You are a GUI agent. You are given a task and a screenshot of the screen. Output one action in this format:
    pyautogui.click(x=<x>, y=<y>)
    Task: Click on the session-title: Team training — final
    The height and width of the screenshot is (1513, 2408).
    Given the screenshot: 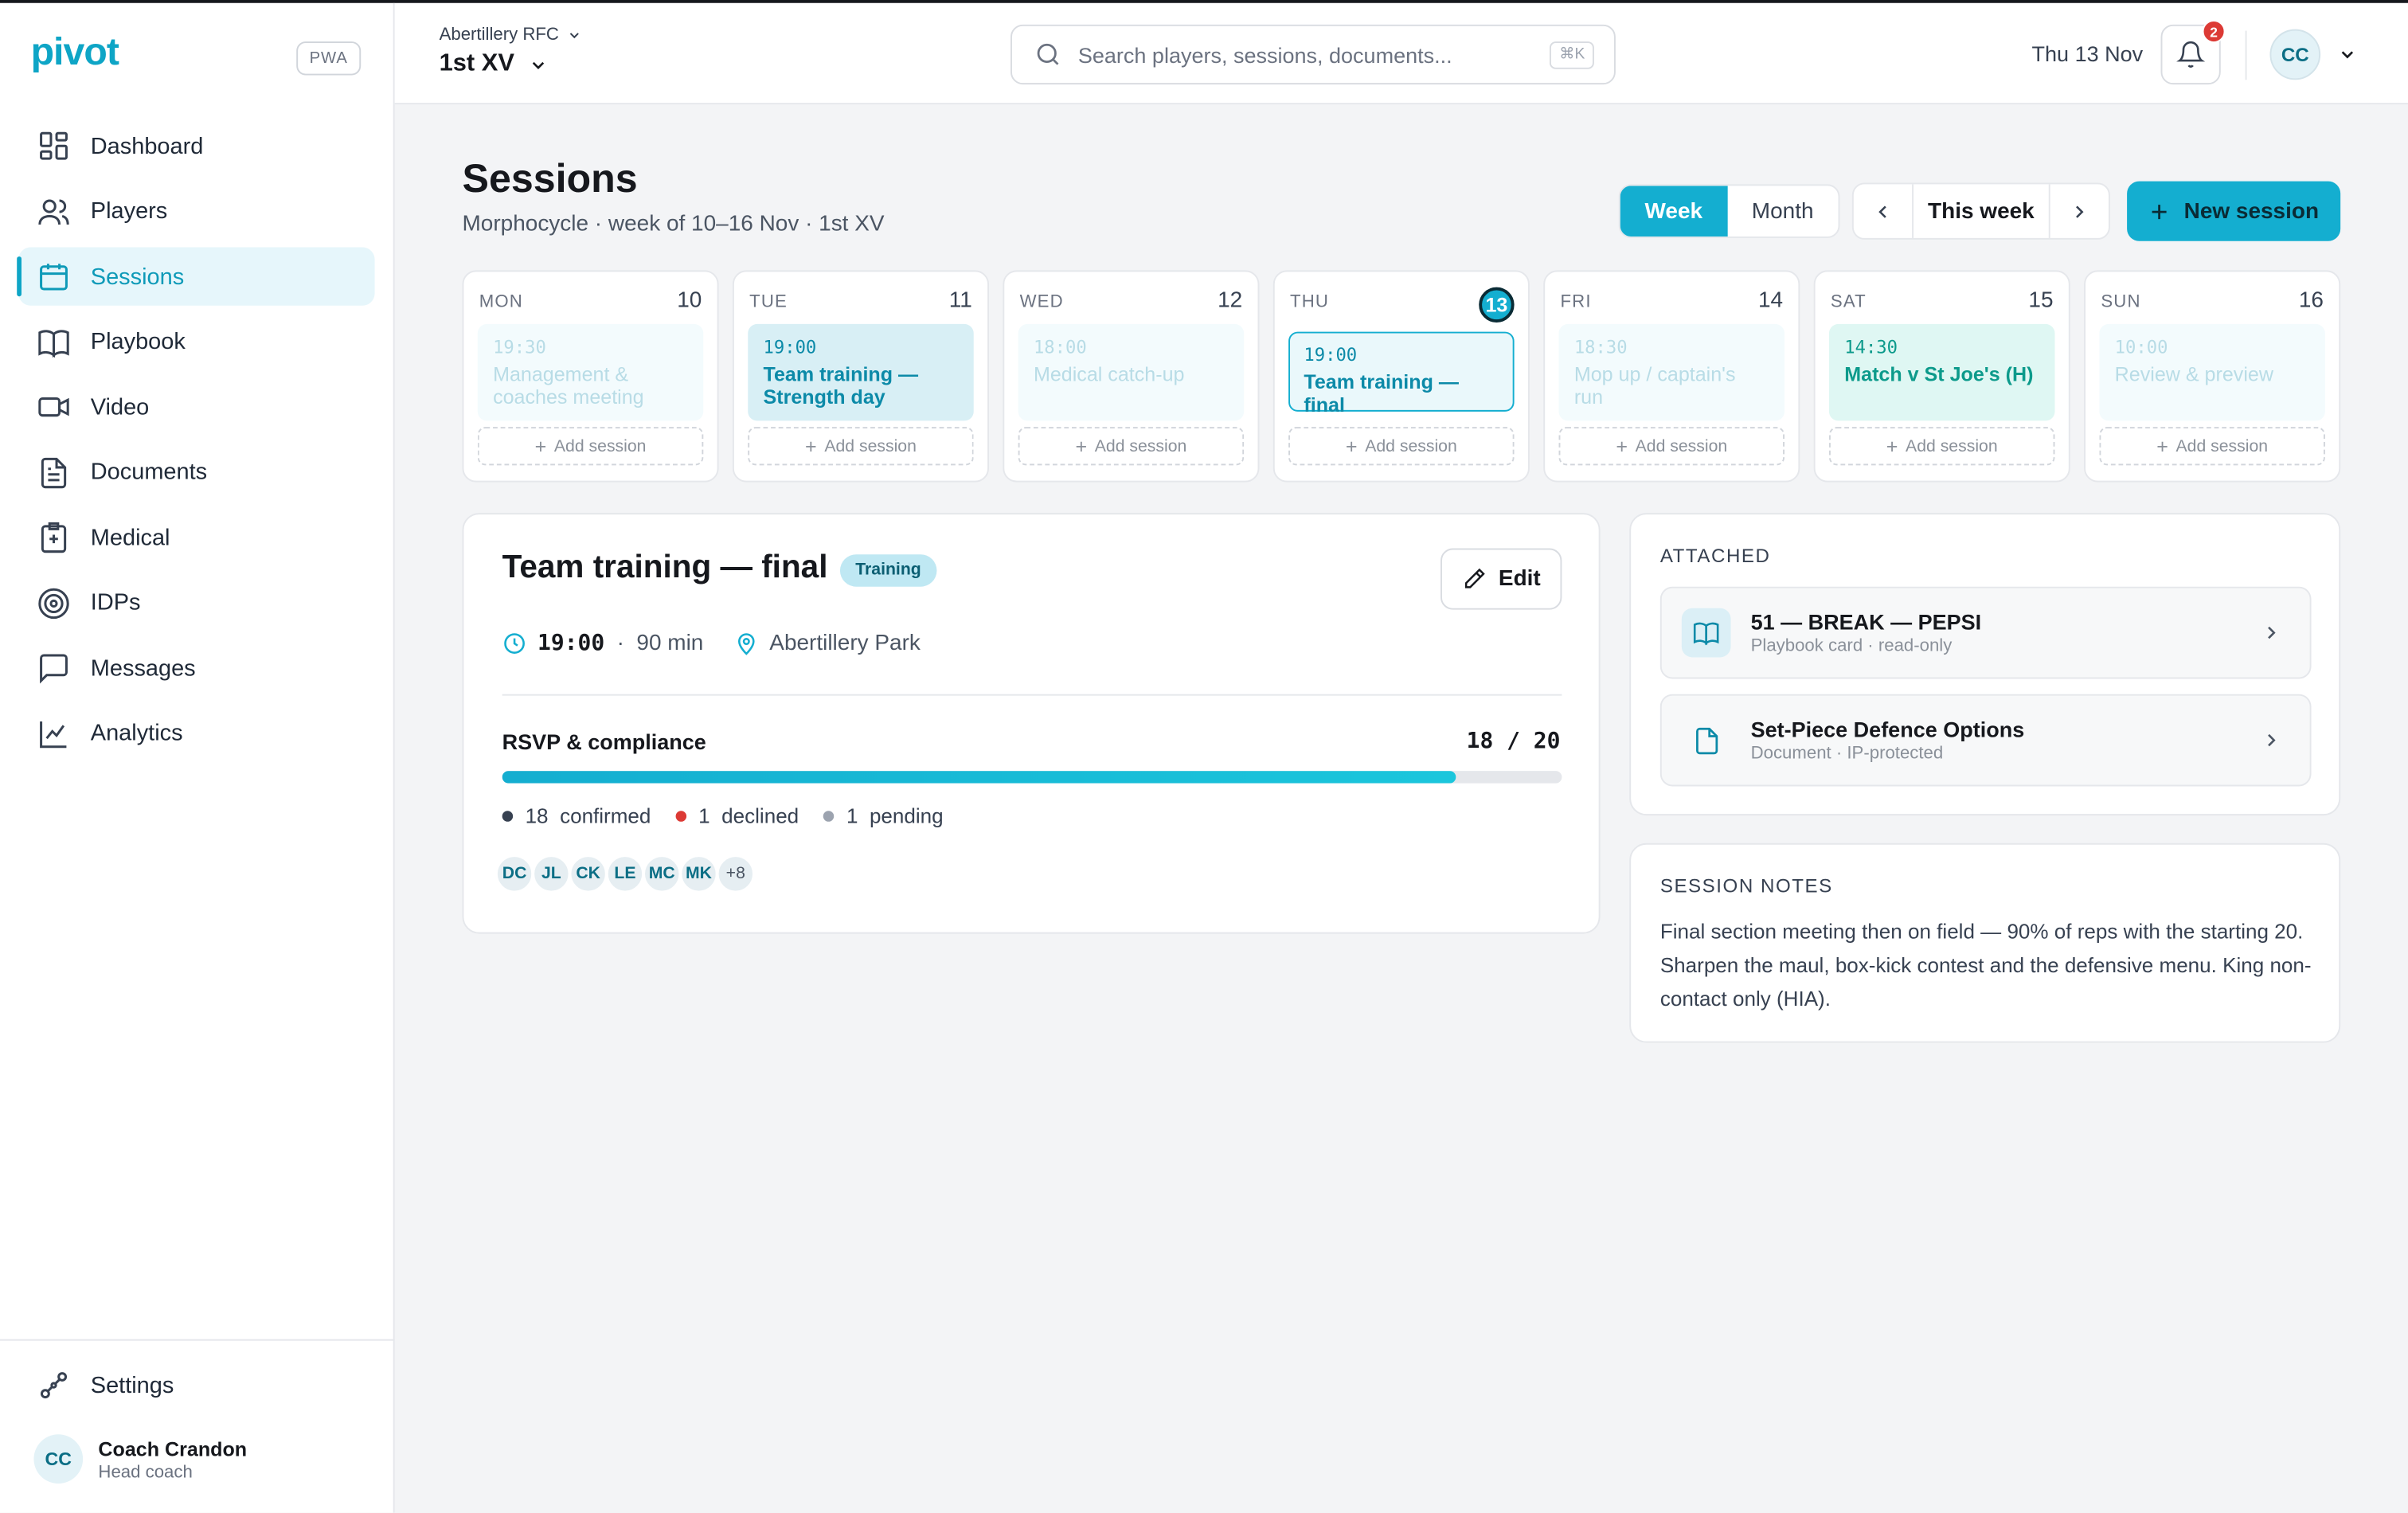 What is the action you would take?
    pyautogui.click(x=665, y=567)
    